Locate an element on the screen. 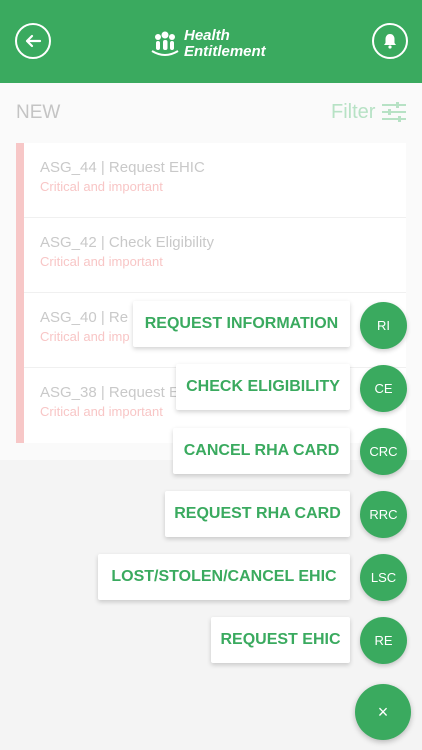 The image size is (422, 750). filter-button: Filter is located at coordinates (369, 112).